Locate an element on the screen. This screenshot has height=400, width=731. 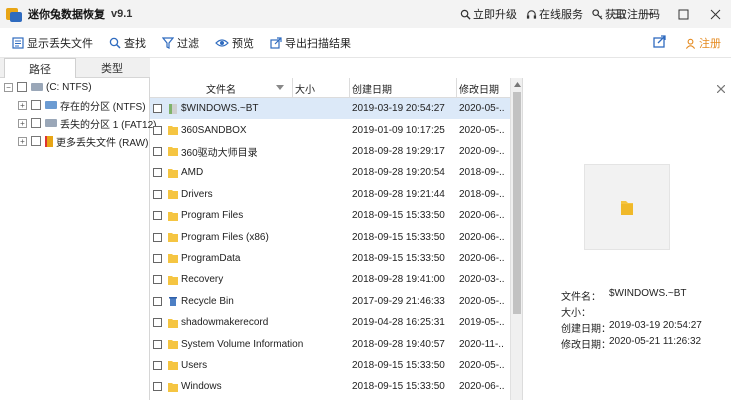
tab-path: 路径 is located at coordinates (40, 68).